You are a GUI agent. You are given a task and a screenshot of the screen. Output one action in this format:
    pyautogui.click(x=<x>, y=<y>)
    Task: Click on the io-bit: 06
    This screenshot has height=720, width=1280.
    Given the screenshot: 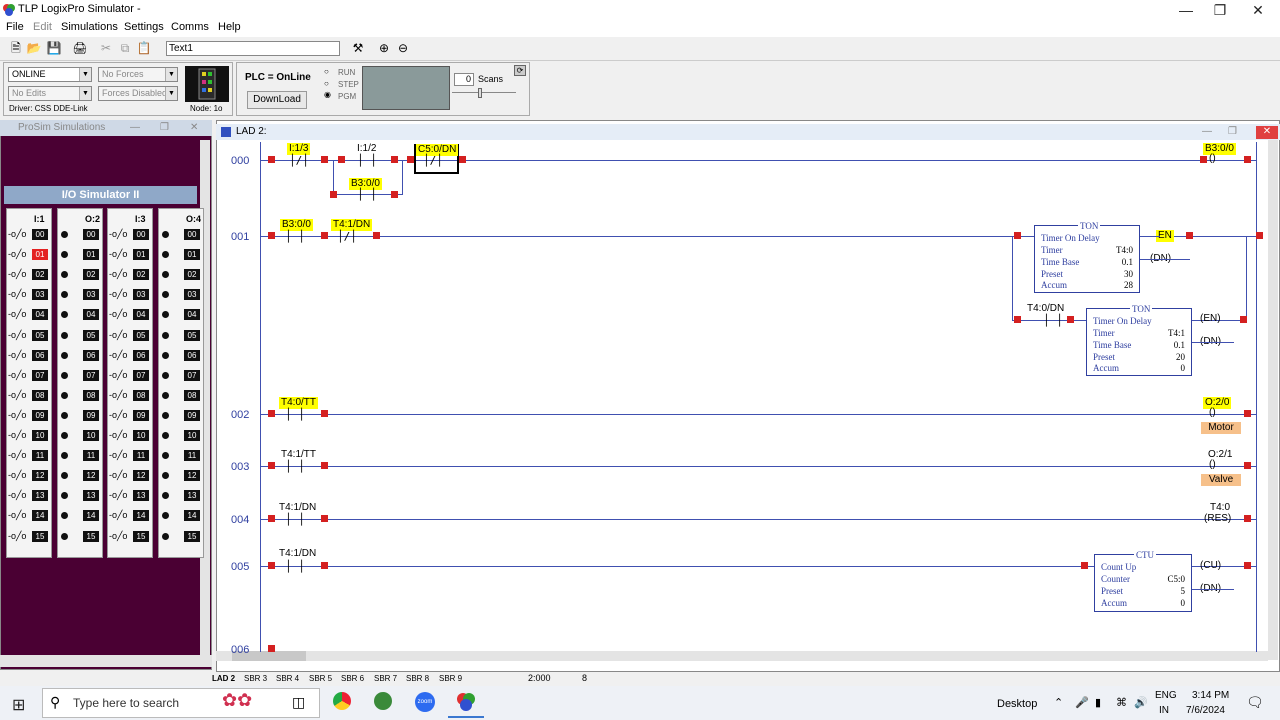 What is the action you would take?
    pyautogui.click(x=141, y=355)
    